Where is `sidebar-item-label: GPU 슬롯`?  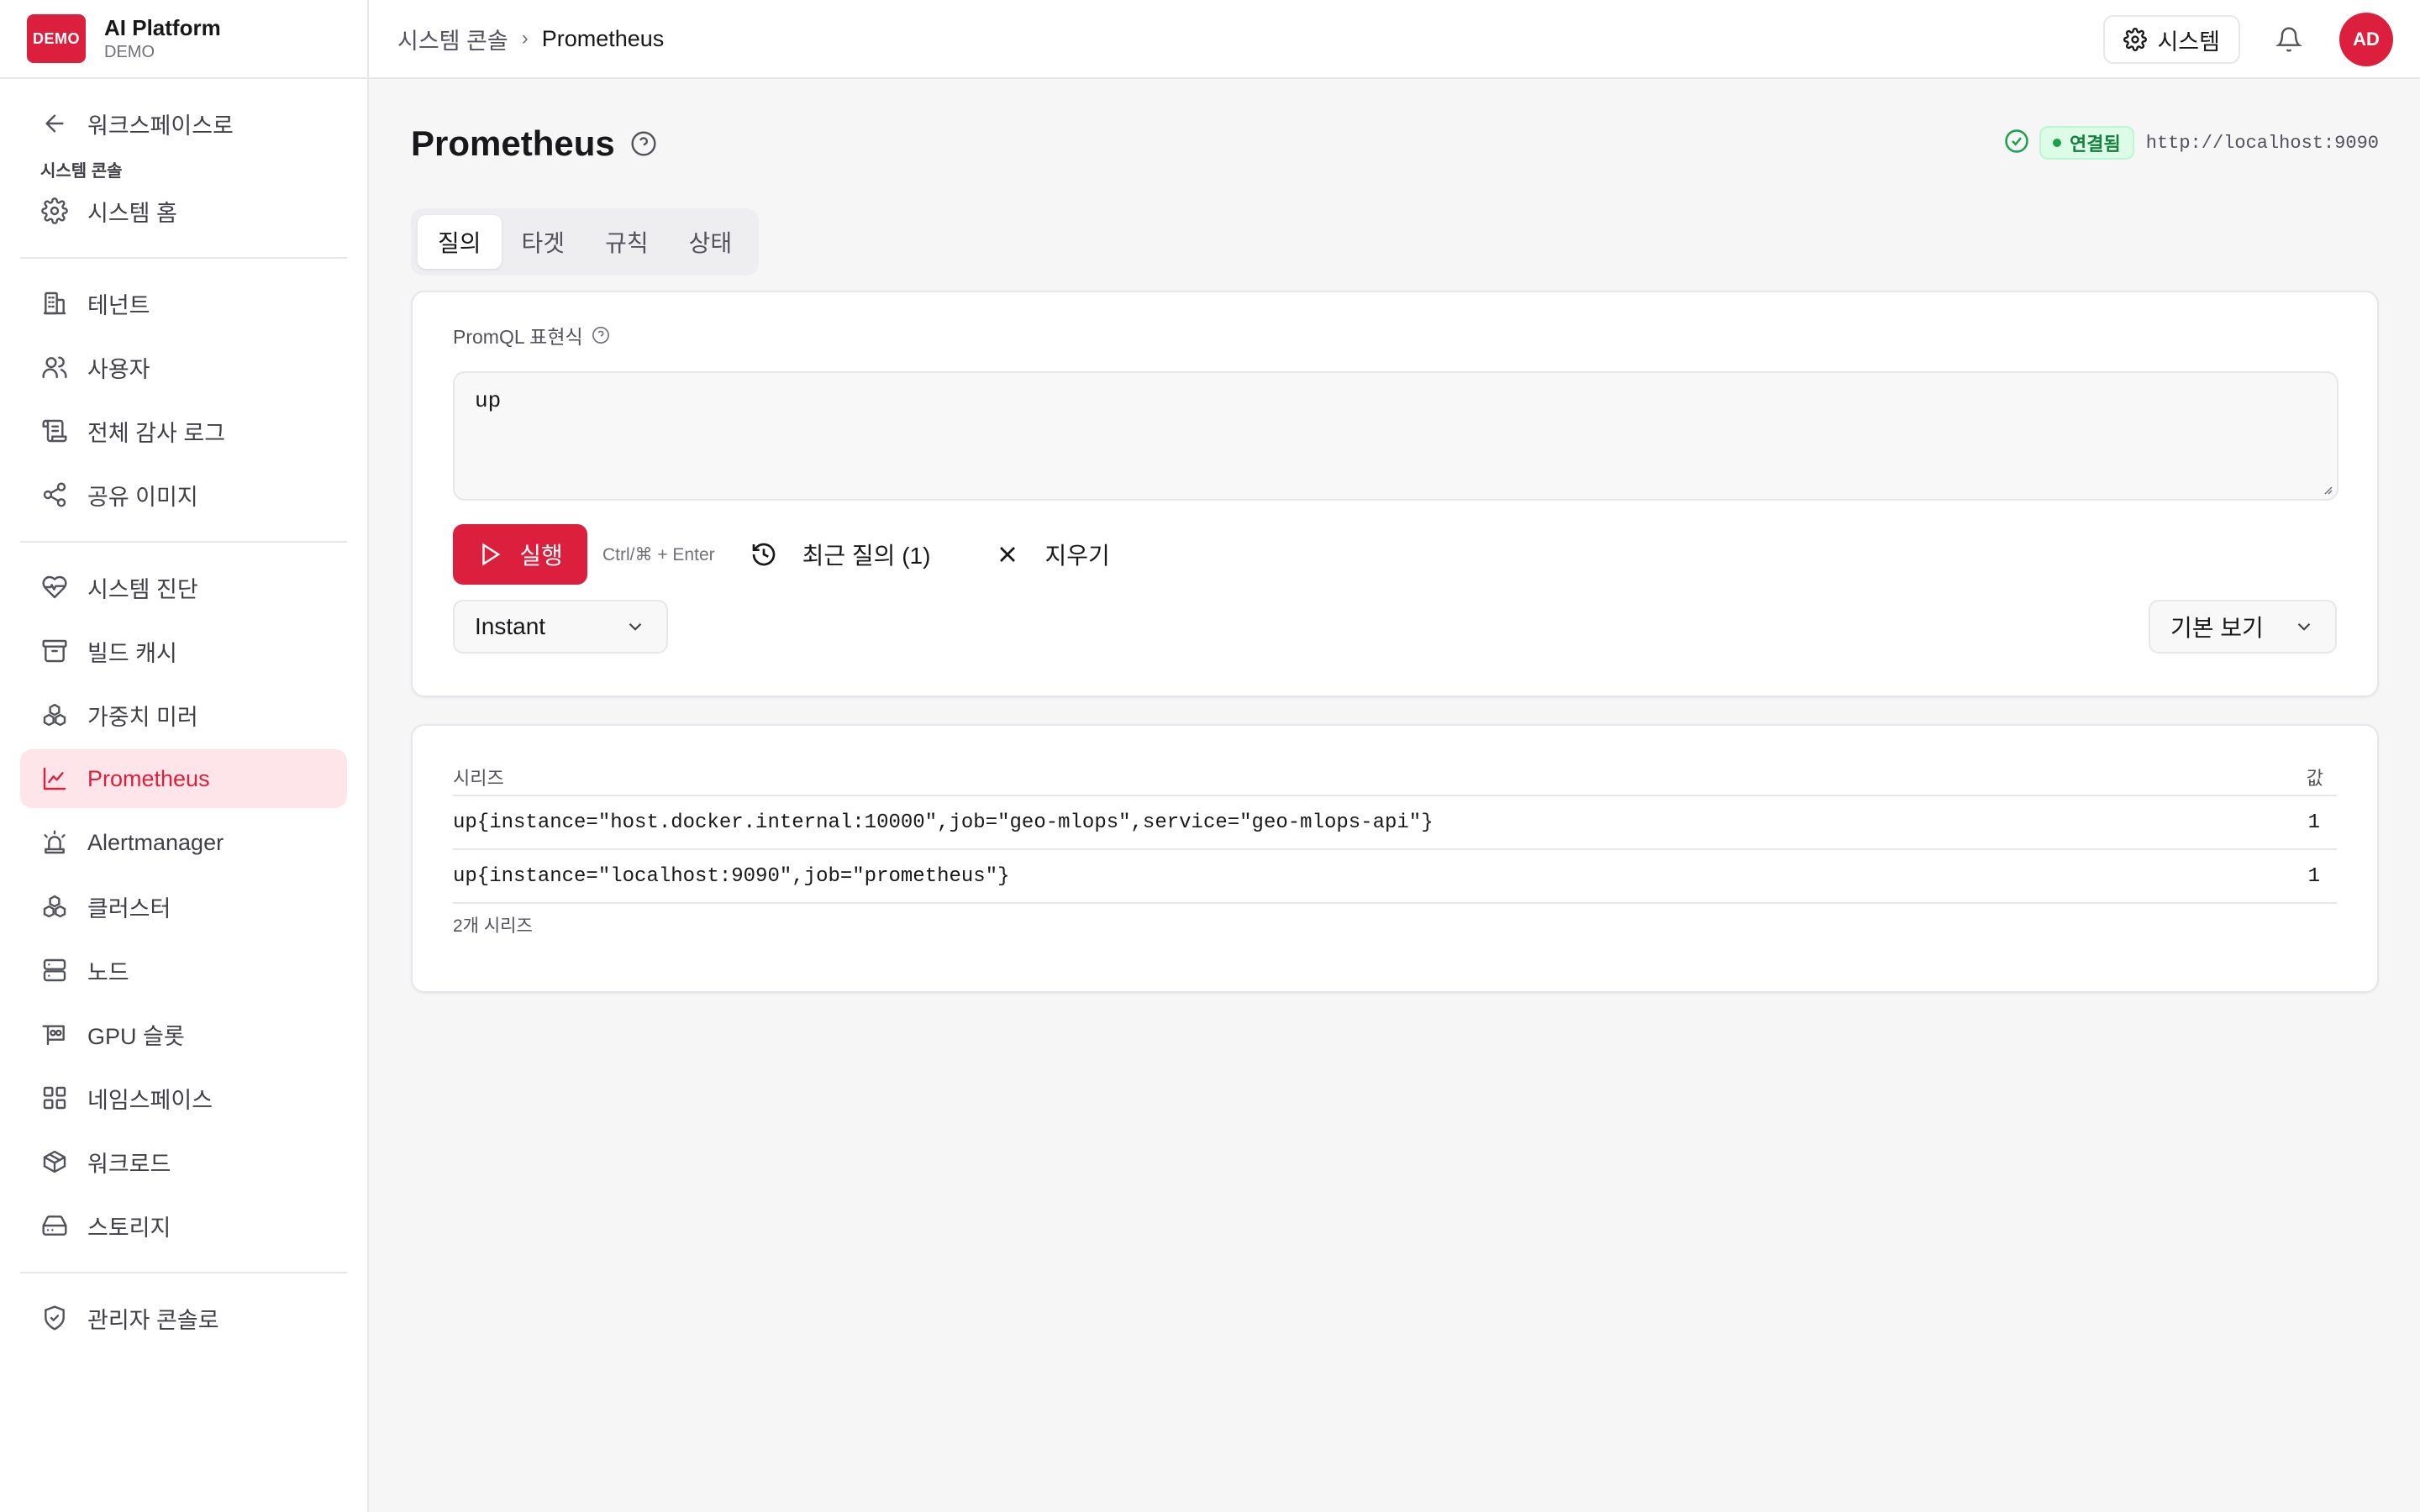
sidebar-item-label: GPU 슬롯 is located at coordinates (136, 1036).